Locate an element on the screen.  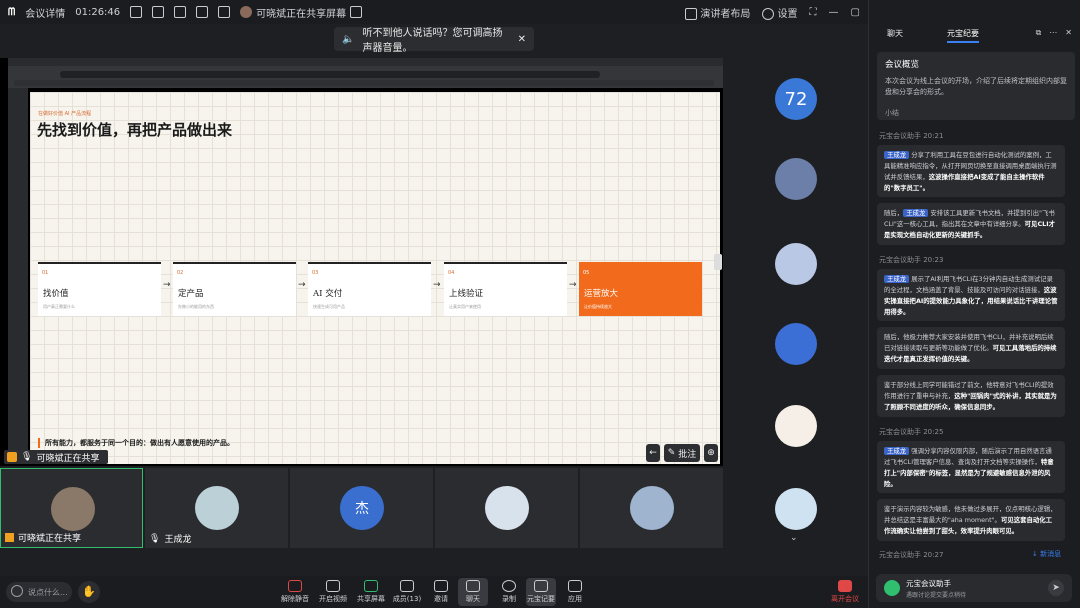
step-card: 03 AI 交付 快速生成可用产品 is located at coordinates (369, 289).